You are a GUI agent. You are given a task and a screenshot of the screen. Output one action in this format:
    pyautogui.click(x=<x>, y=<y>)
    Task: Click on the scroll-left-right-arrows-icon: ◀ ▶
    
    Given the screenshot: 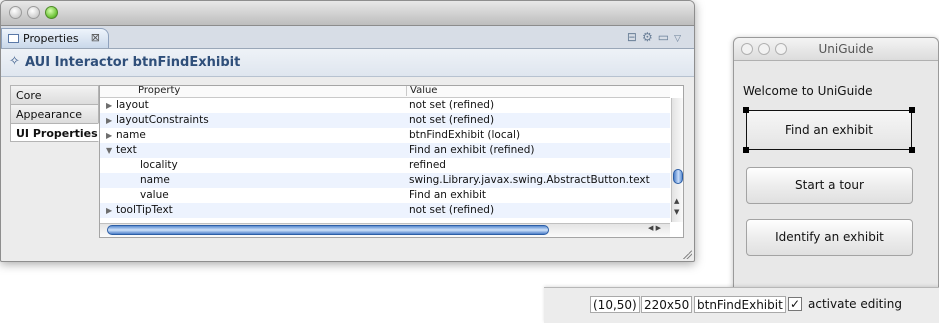 What is the action you would take?
    pyautogui.click(x=654, y=228)
    